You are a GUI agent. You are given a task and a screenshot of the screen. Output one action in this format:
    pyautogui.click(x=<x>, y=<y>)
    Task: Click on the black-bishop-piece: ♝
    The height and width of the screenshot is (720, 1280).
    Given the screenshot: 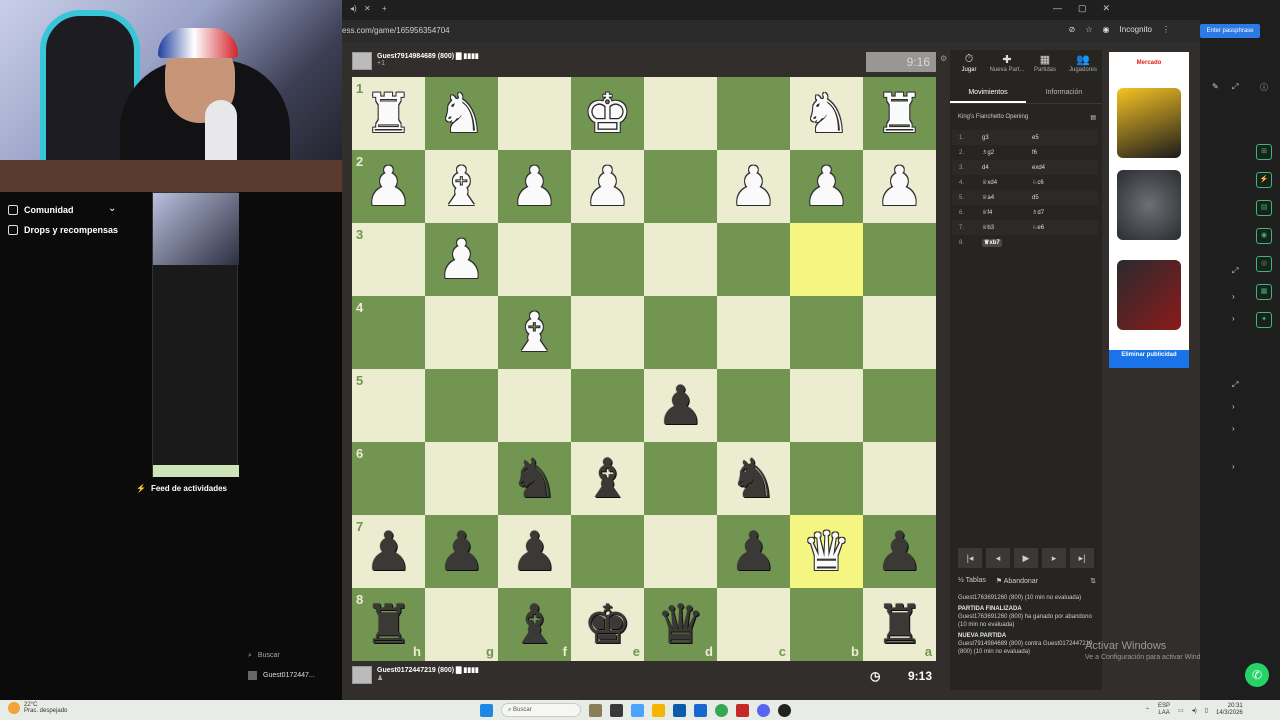 What is the action you would take?
    pyautogui.click(x=607, y=478)
    